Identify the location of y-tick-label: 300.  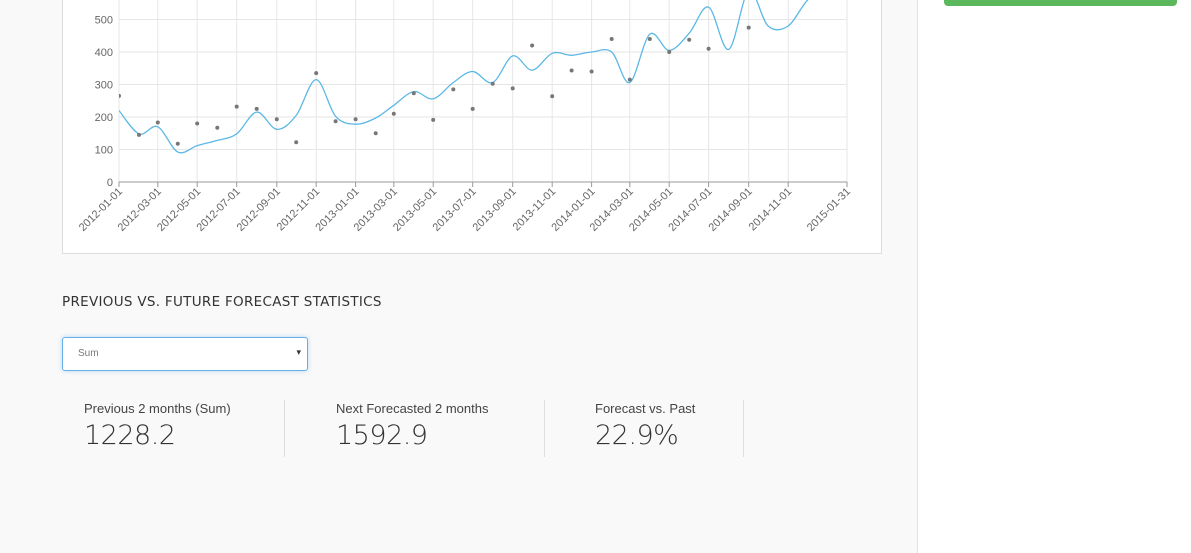
(104, 86).